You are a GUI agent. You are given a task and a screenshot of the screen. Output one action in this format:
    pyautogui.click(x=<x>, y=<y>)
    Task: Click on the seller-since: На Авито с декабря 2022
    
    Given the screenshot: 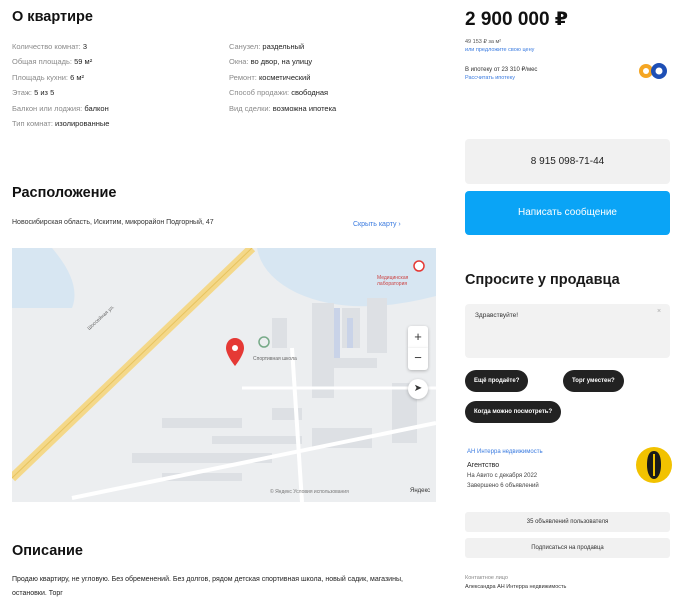 What is the action you would take?
    pyautogui.click(x=502, y=476)
    